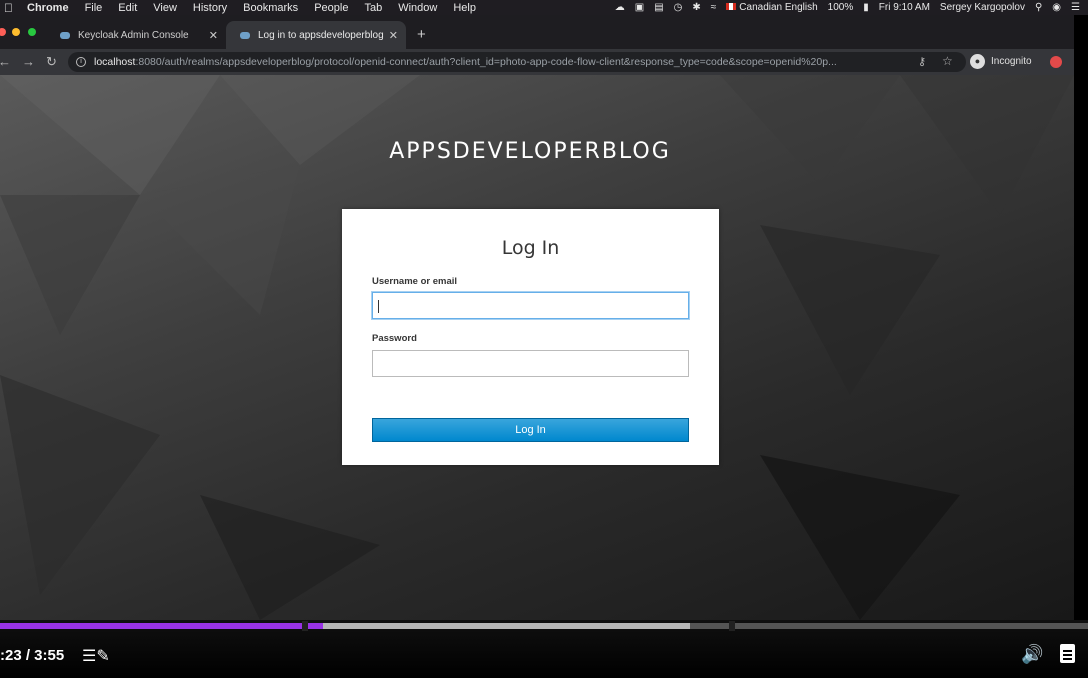 This screenshot has width=1088, height=678. I want to click on user-name: Sergey Kargopolov, so click(982, 7).